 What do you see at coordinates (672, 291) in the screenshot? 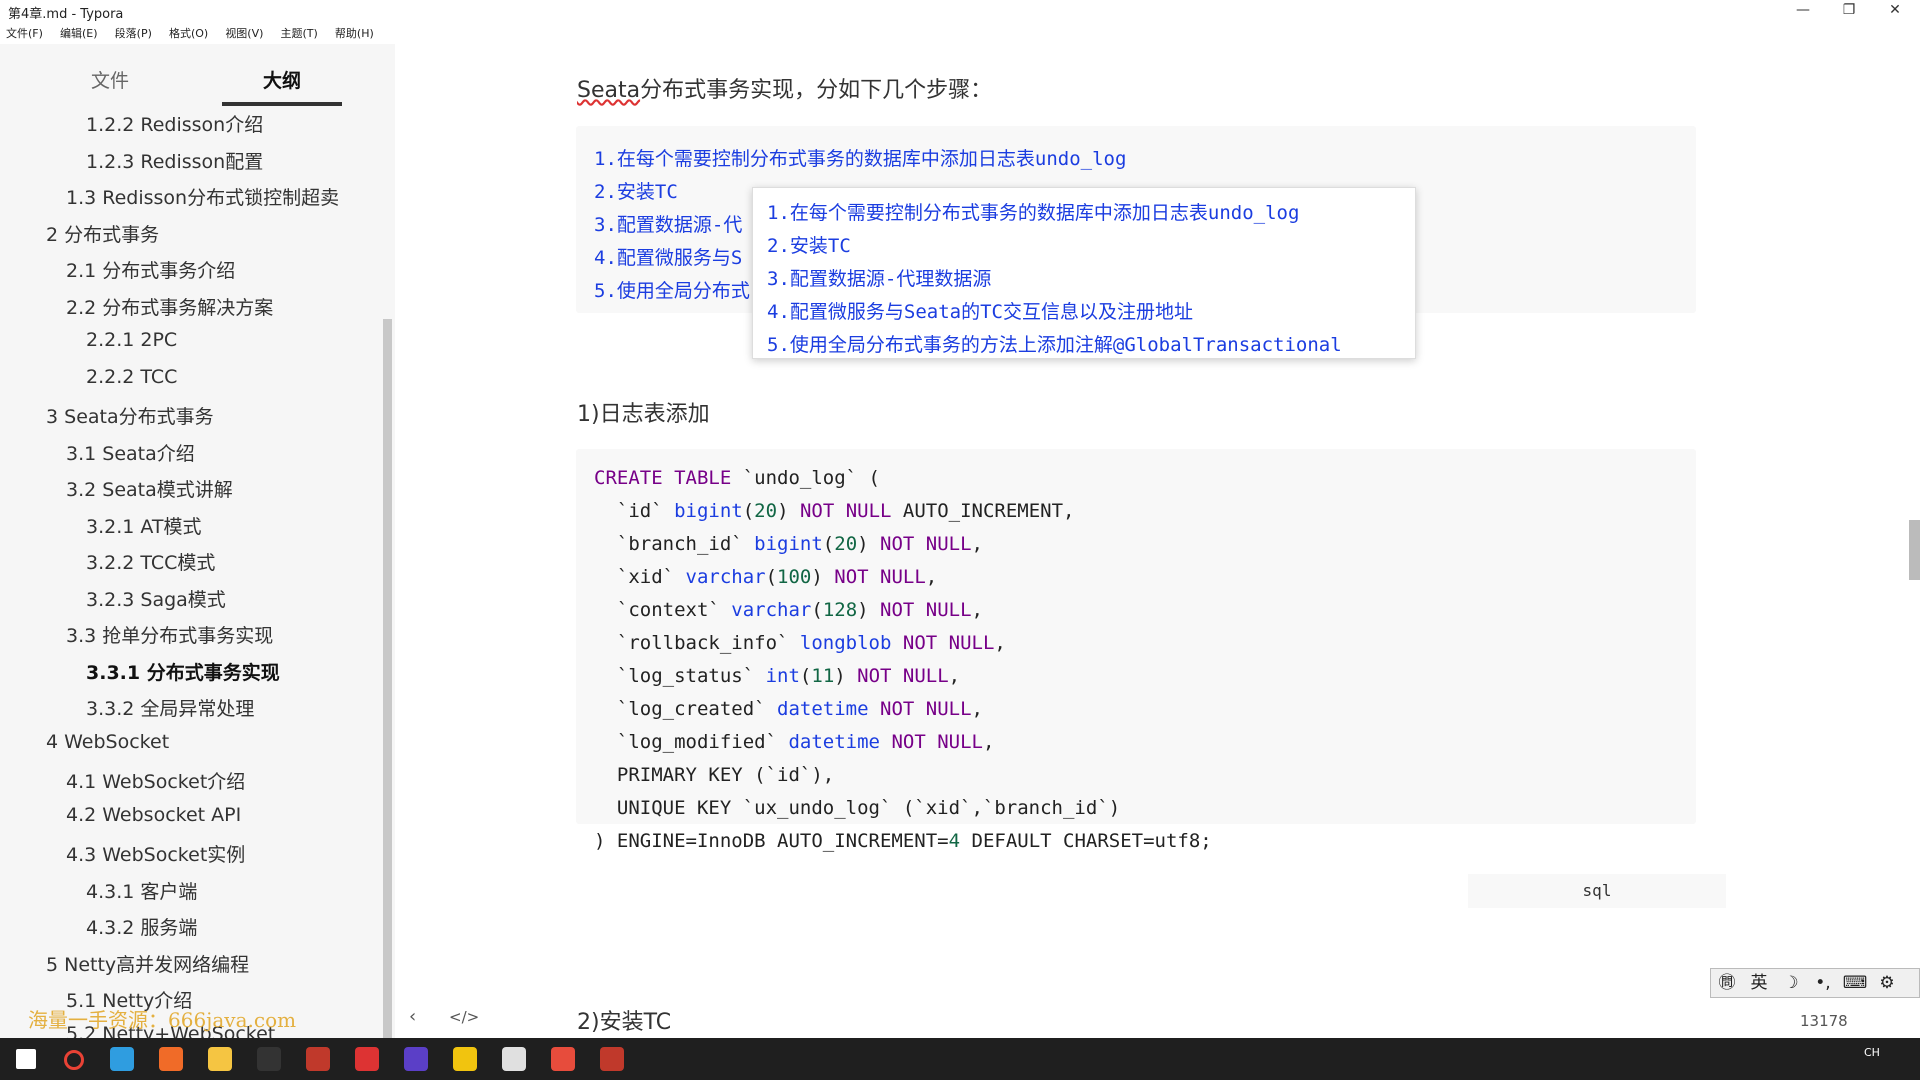
I see `step-line: 5.使用全局分布式` at bounding box center [672, 291].